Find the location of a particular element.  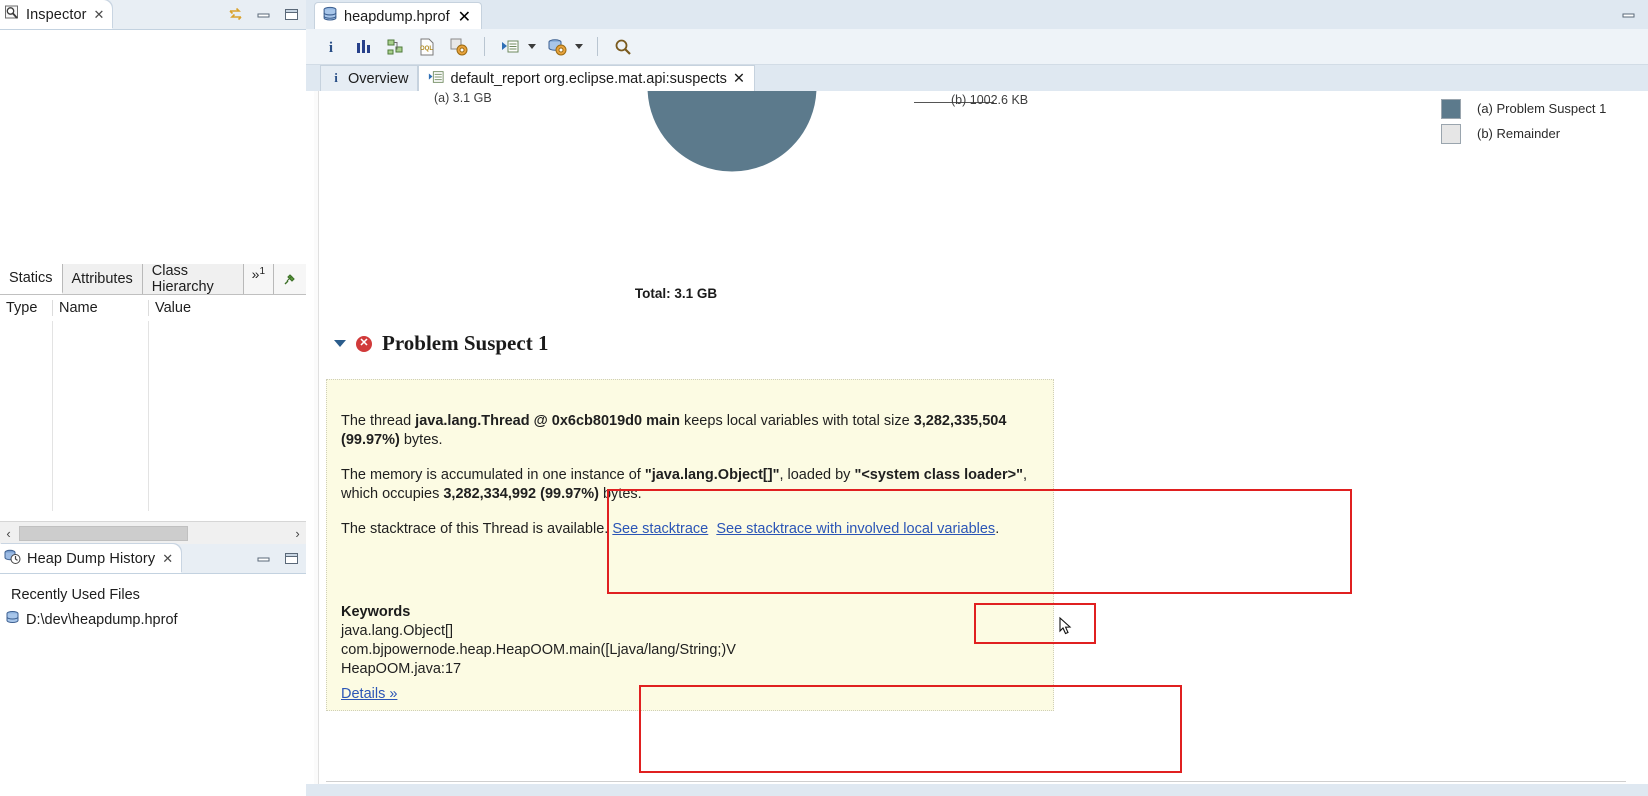

tab-overflow-button: » 1 is located at coordinates (259, 279).